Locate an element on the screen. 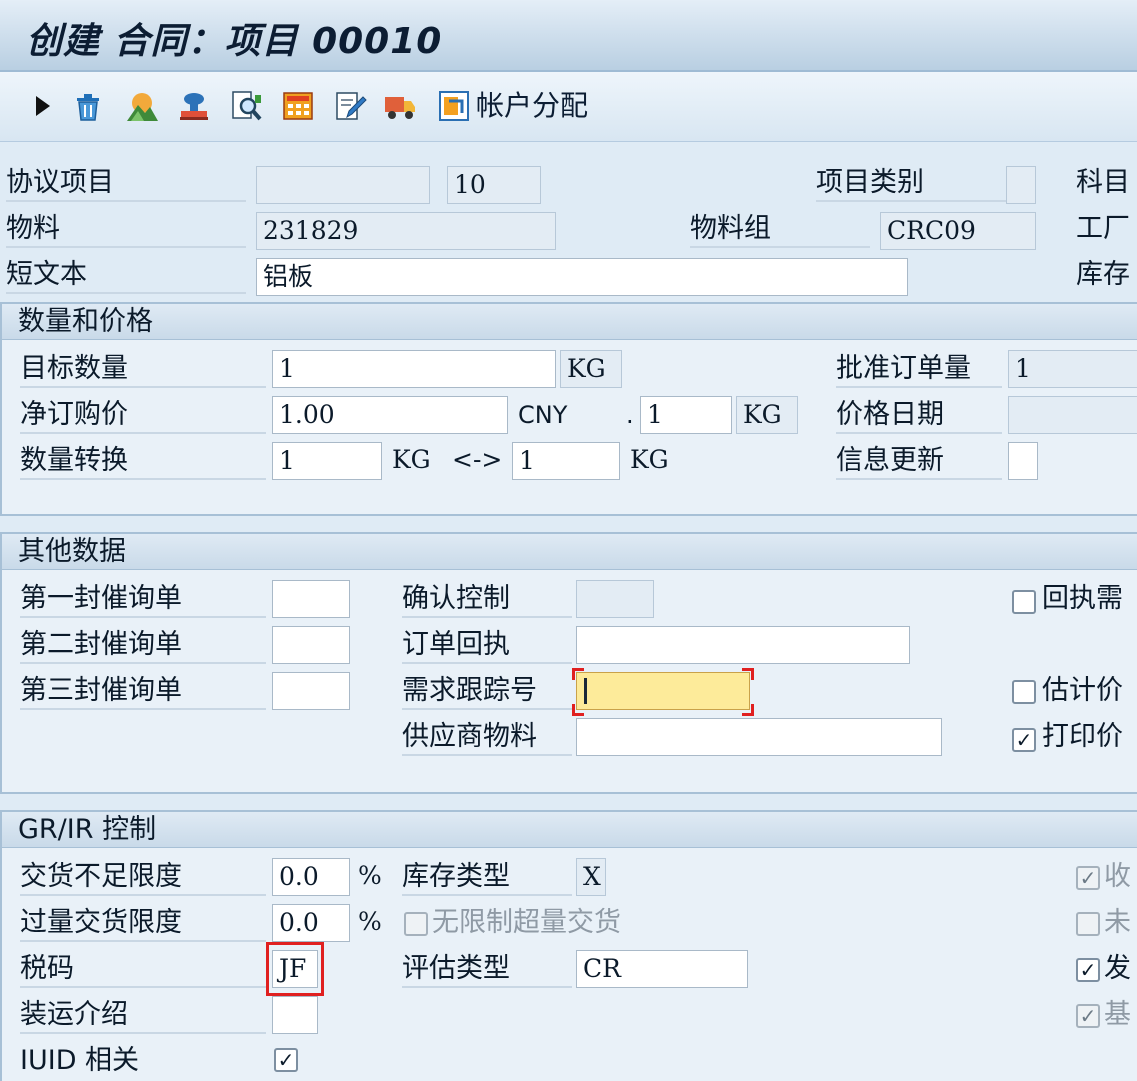 This screenshot has width=1137, height=1081. iuid-label: IUID 相关 is located at coordinates (80, 1060).